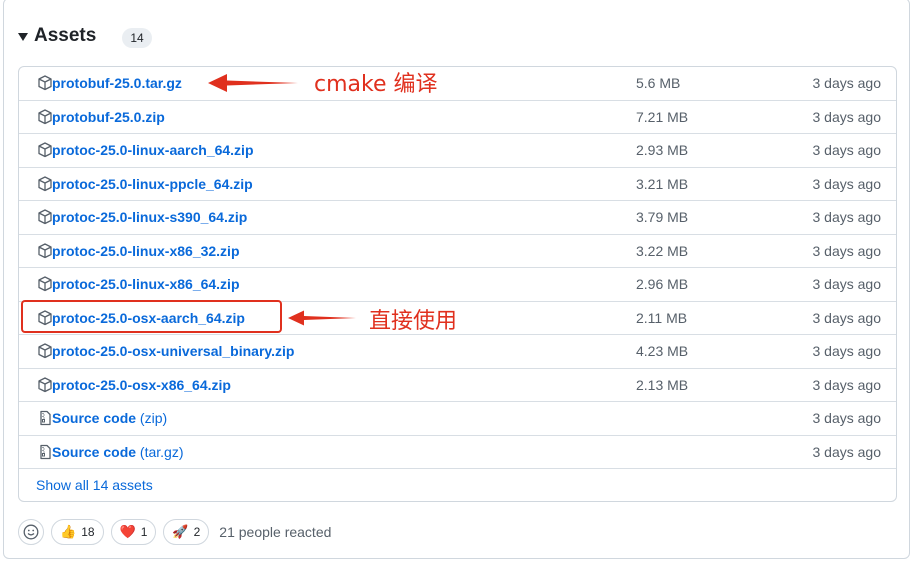  Describe the element at coordinates (23, 37) in the screenshot. I see `caret-down-icon` at that location.